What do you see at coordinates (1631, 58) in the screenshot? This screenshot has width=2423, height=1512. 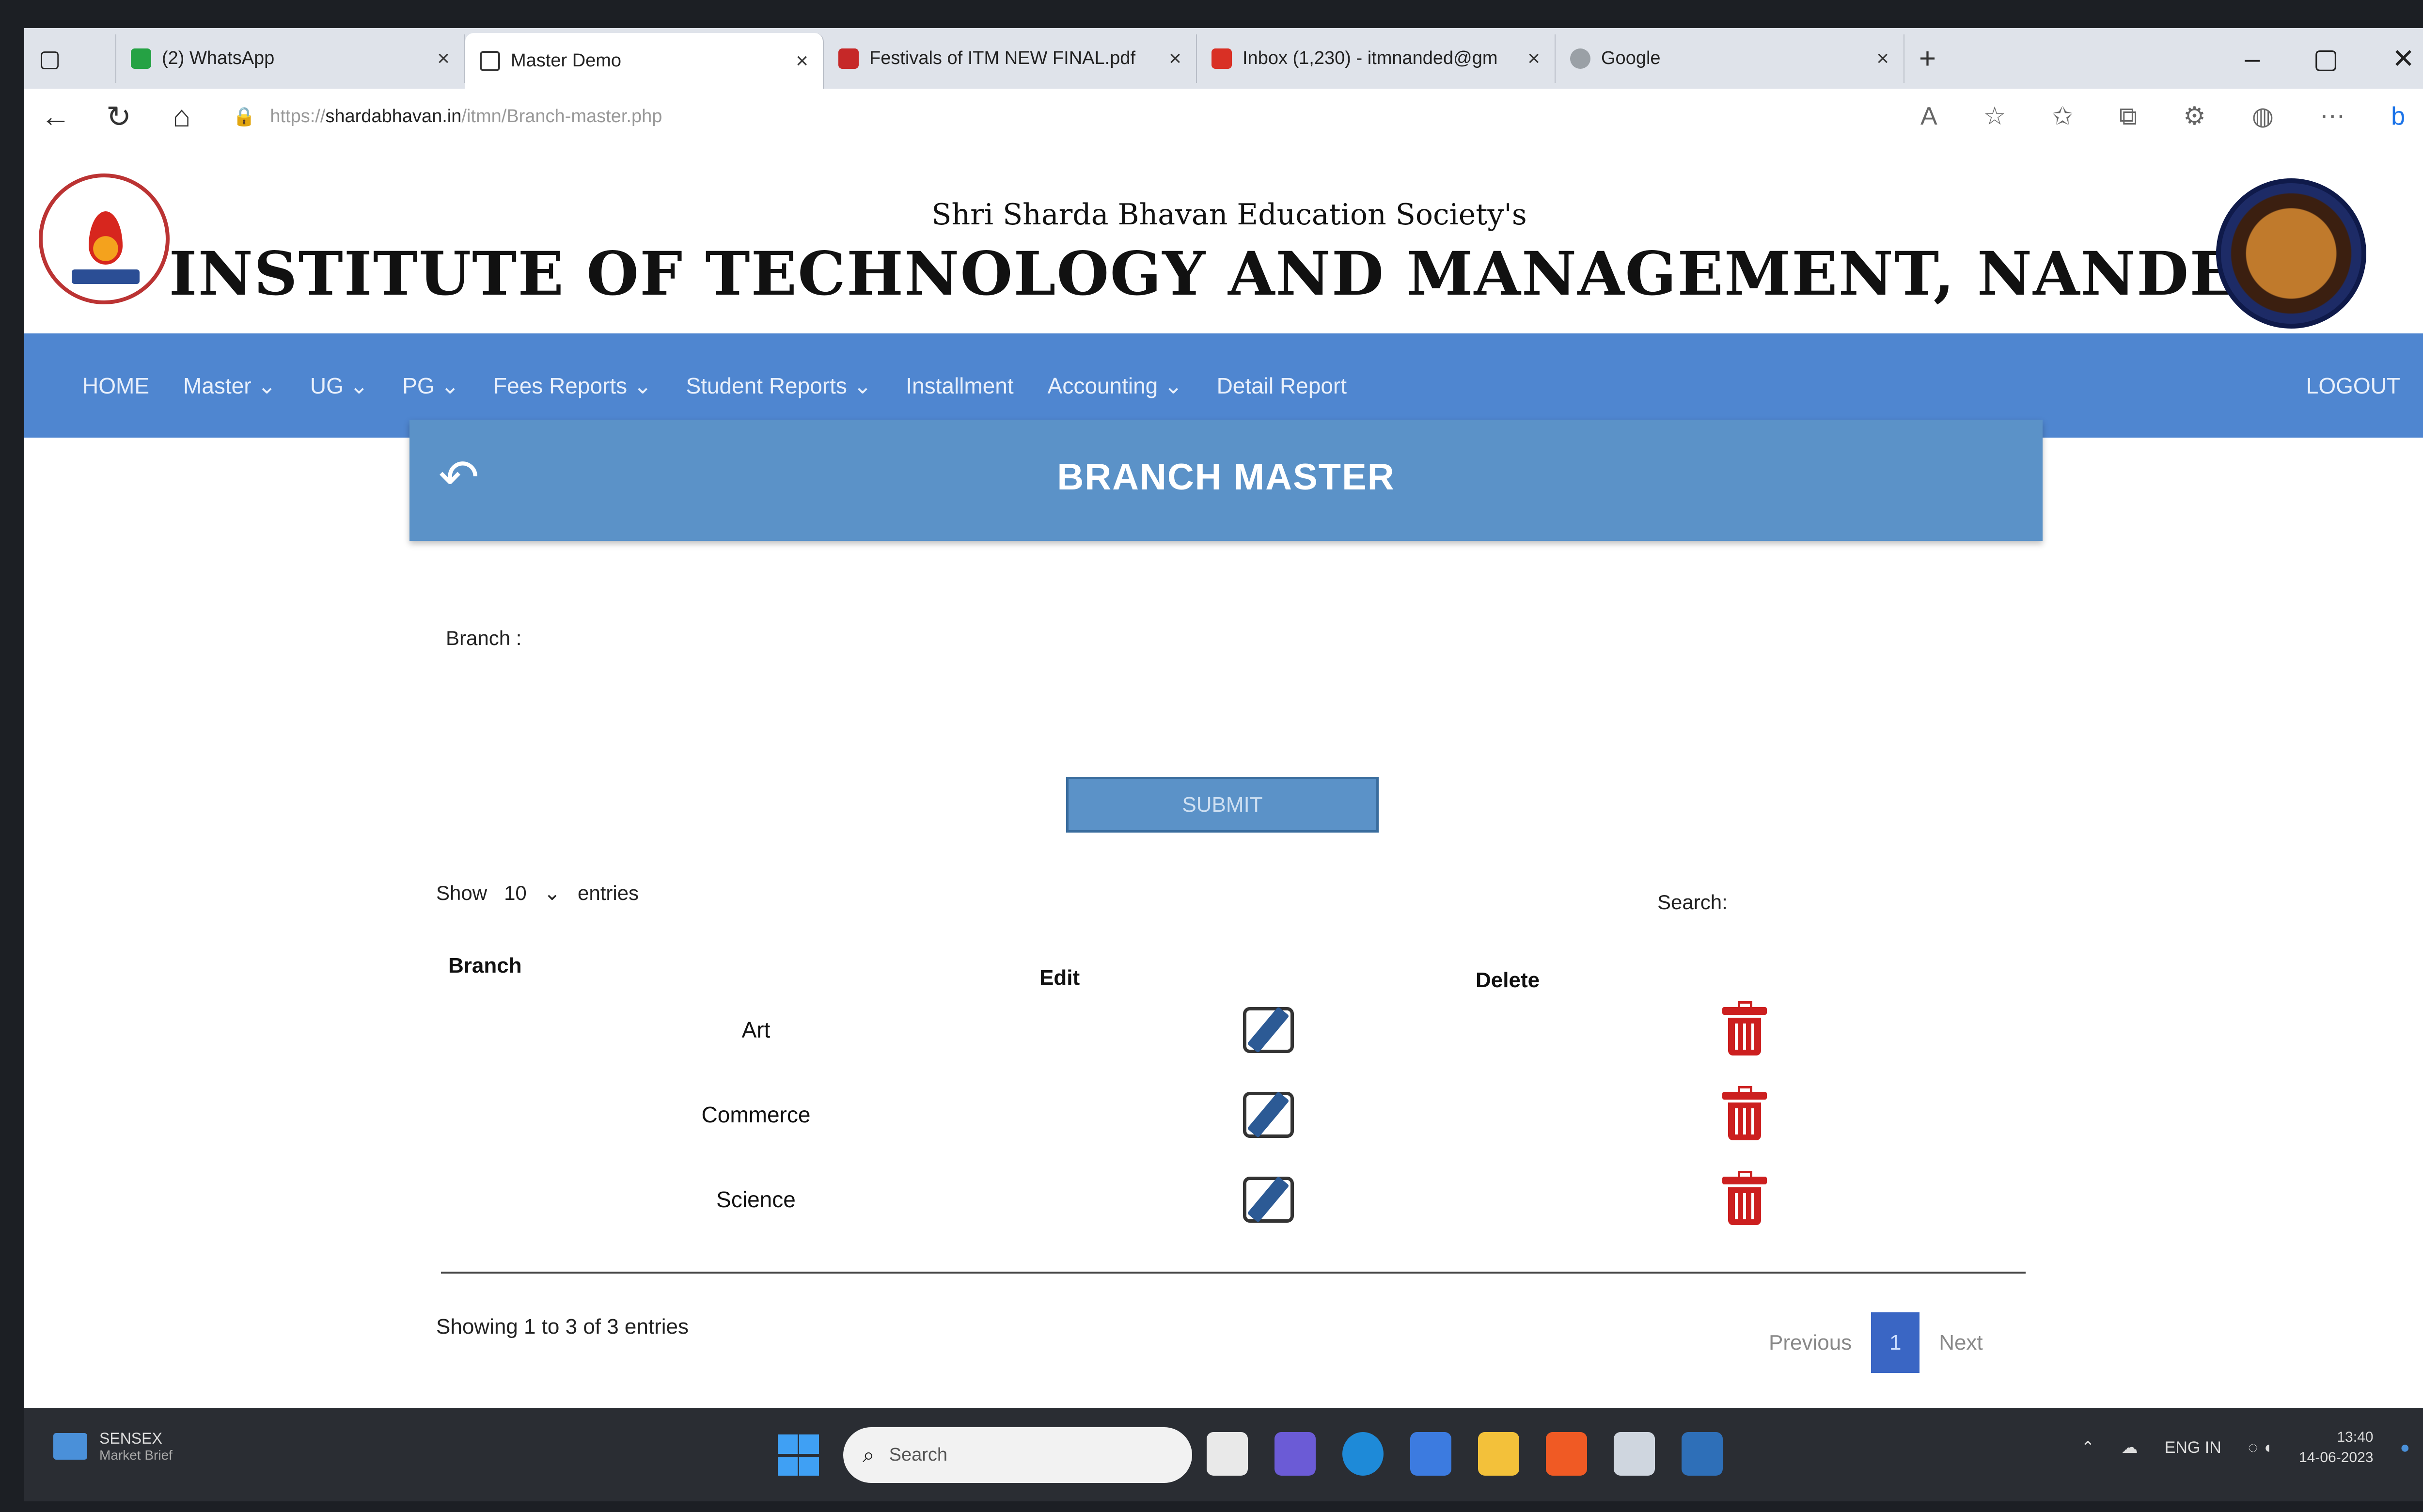 I see `tab-label: Google` at bounding box center [1631, 58].